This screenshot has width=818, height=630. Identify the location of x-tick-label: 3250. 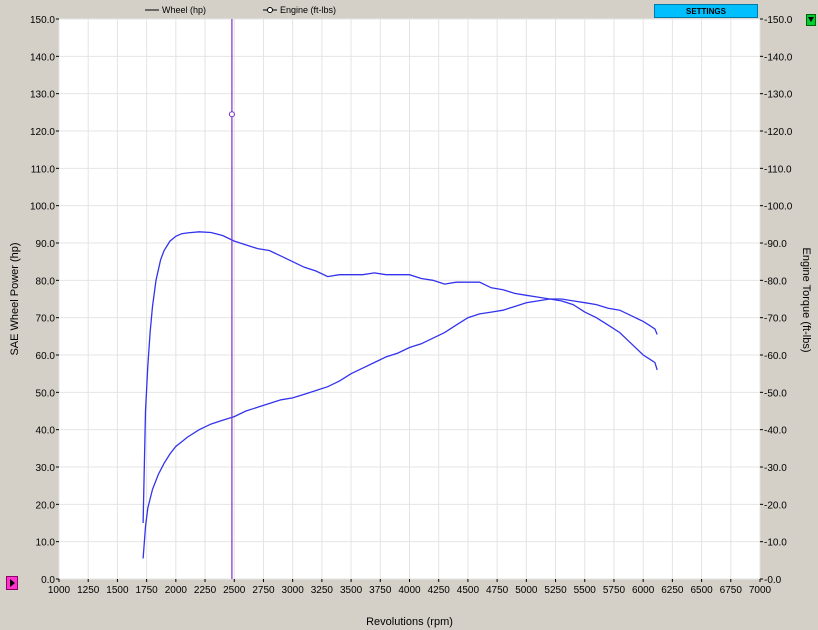
(322, 590).